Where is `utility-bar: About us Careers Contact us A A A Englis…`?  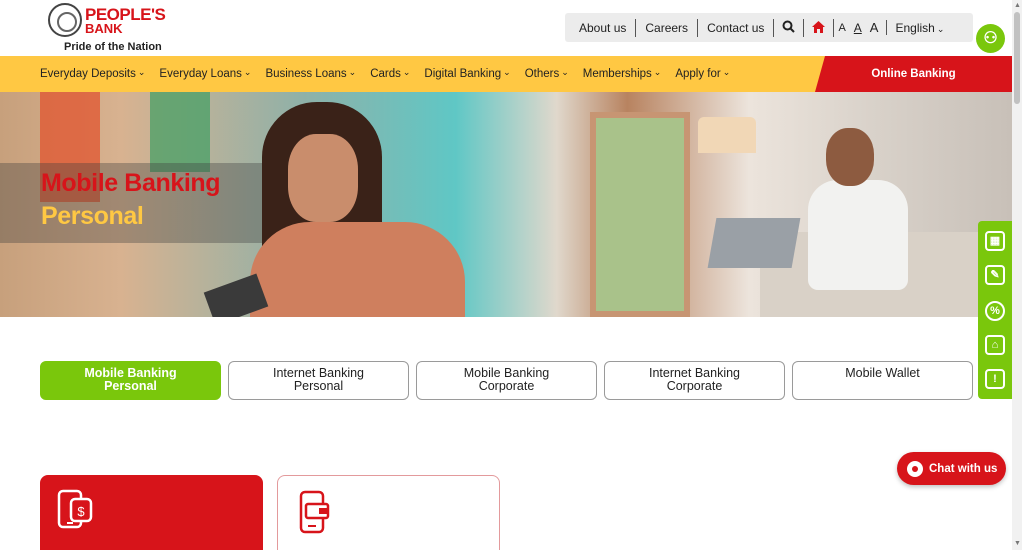
utility-bar: About us Careers Contact us A A A Englis… is located at coordinates (769, 27).